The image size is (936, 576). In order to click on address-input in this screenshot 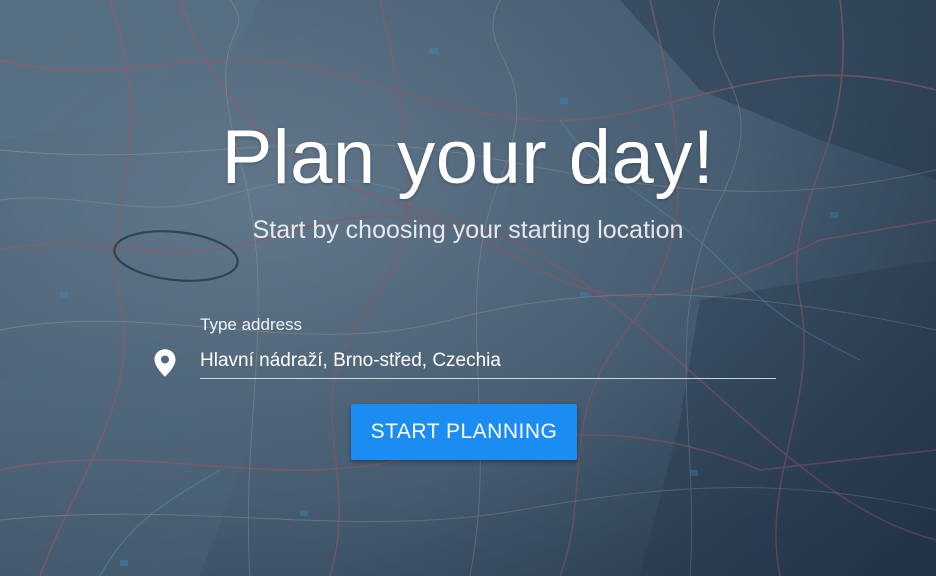, I will do `click(488, 361)`.